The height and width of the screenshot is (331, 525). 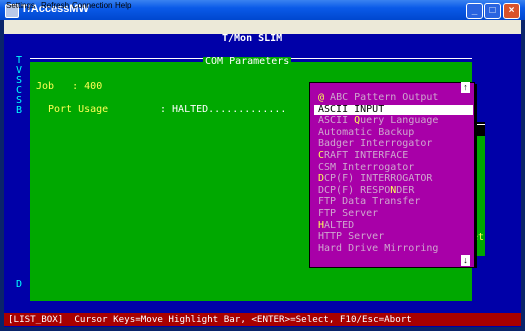 I want to click on panel-title: COM Parameters, so click(x=247, y=62).